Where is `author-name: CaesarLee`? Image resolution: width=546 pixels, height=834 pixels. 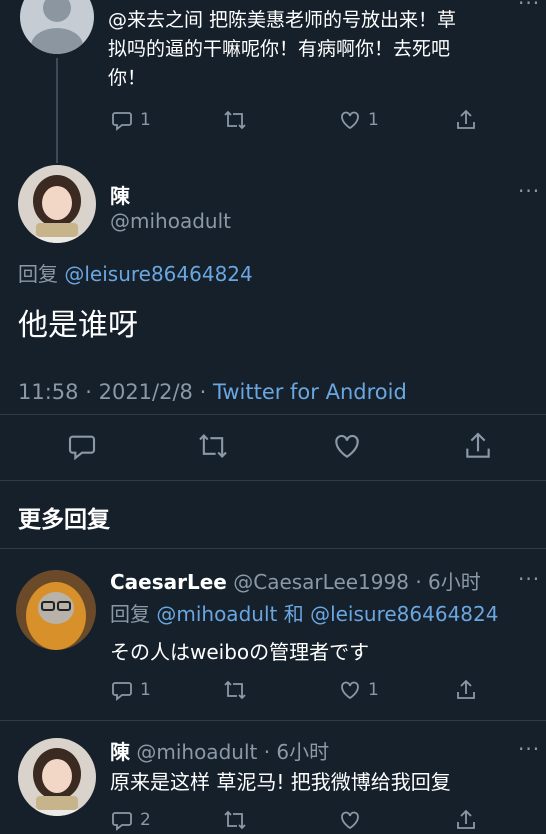
author-name: CaesarLee is located at coordinates (168, 582).